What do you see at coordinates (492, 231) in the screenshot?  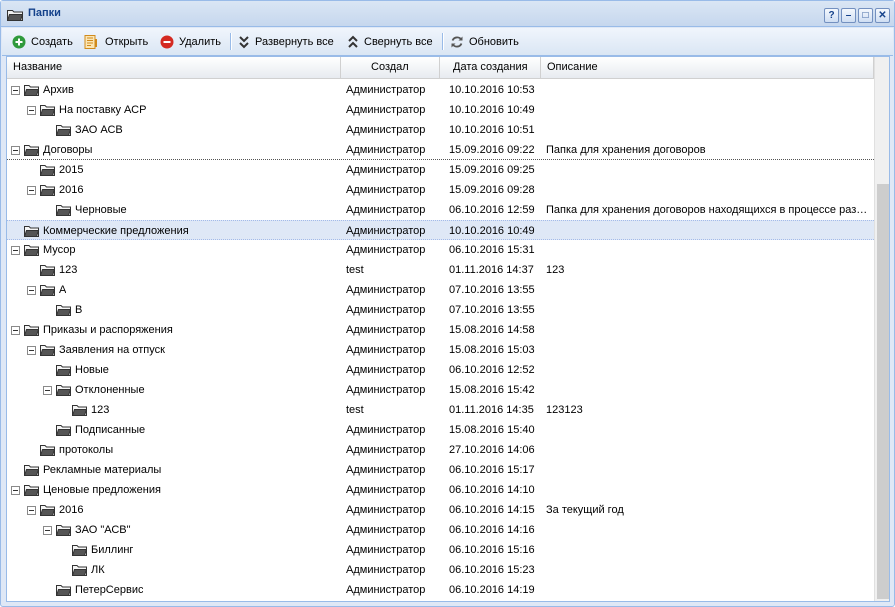 I see `folder-created-date: 10.10.2016 10:49` at bounding box center [492, 231].